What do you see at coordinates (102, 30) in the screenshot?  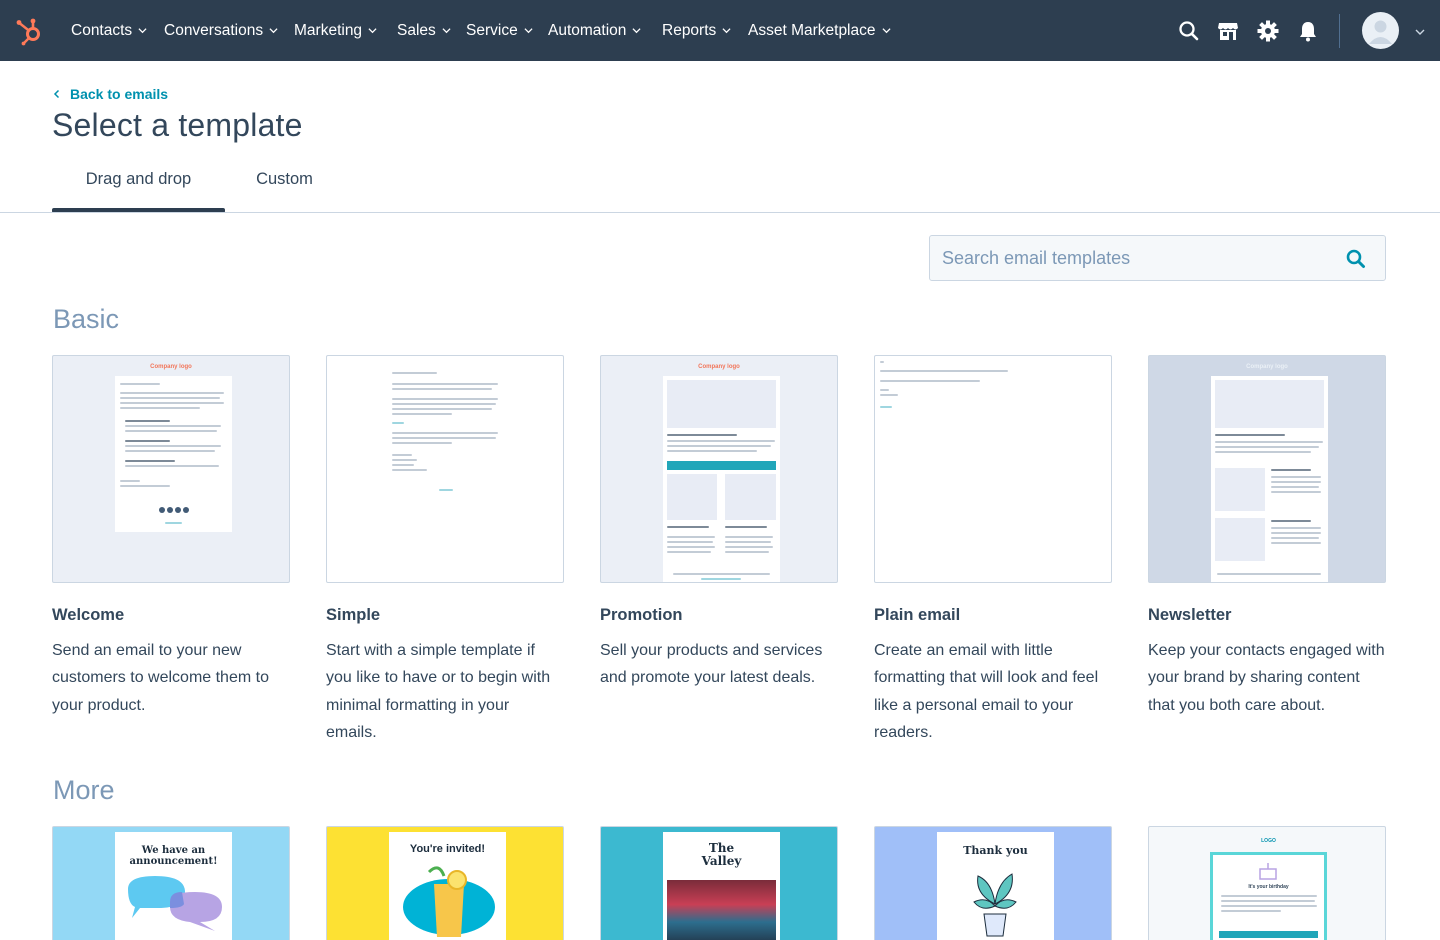 I see `nav-label: Contacts` at bounding box center [102, 30].